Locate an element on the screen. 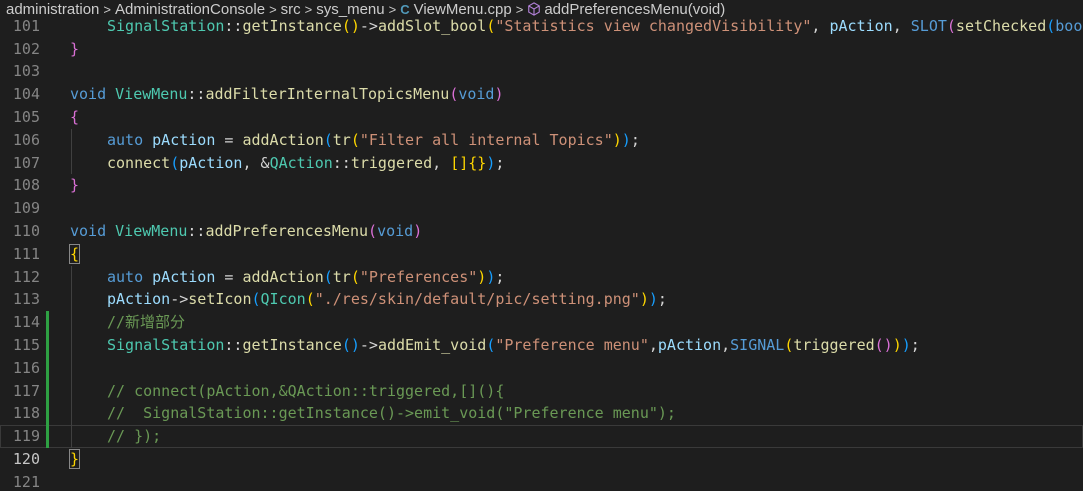 This screenshot has height=491, width=1083. code-line-110: 110 is located at coordinates (541, 218).